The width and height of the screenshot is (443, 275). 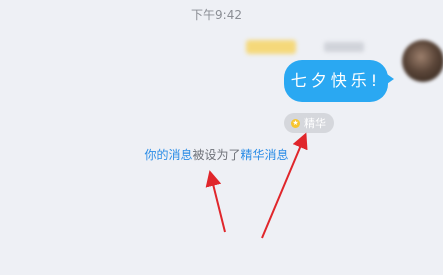 What do you see at coordinates (256, 185) in the screenshot?
I see `annotation-arrows` at bounding box center [256, 185].